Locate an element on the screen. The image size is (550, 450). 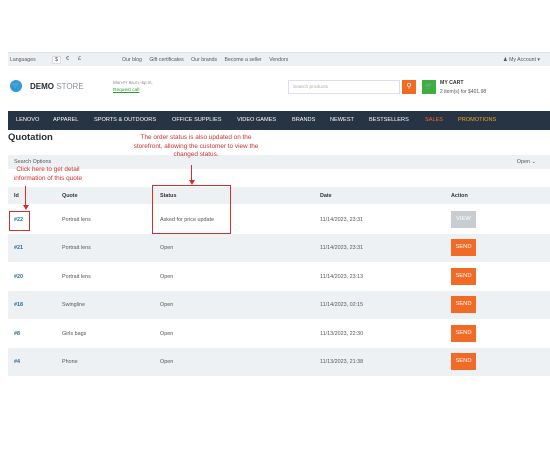
col-id: Id is located at coordinates (16, 196).